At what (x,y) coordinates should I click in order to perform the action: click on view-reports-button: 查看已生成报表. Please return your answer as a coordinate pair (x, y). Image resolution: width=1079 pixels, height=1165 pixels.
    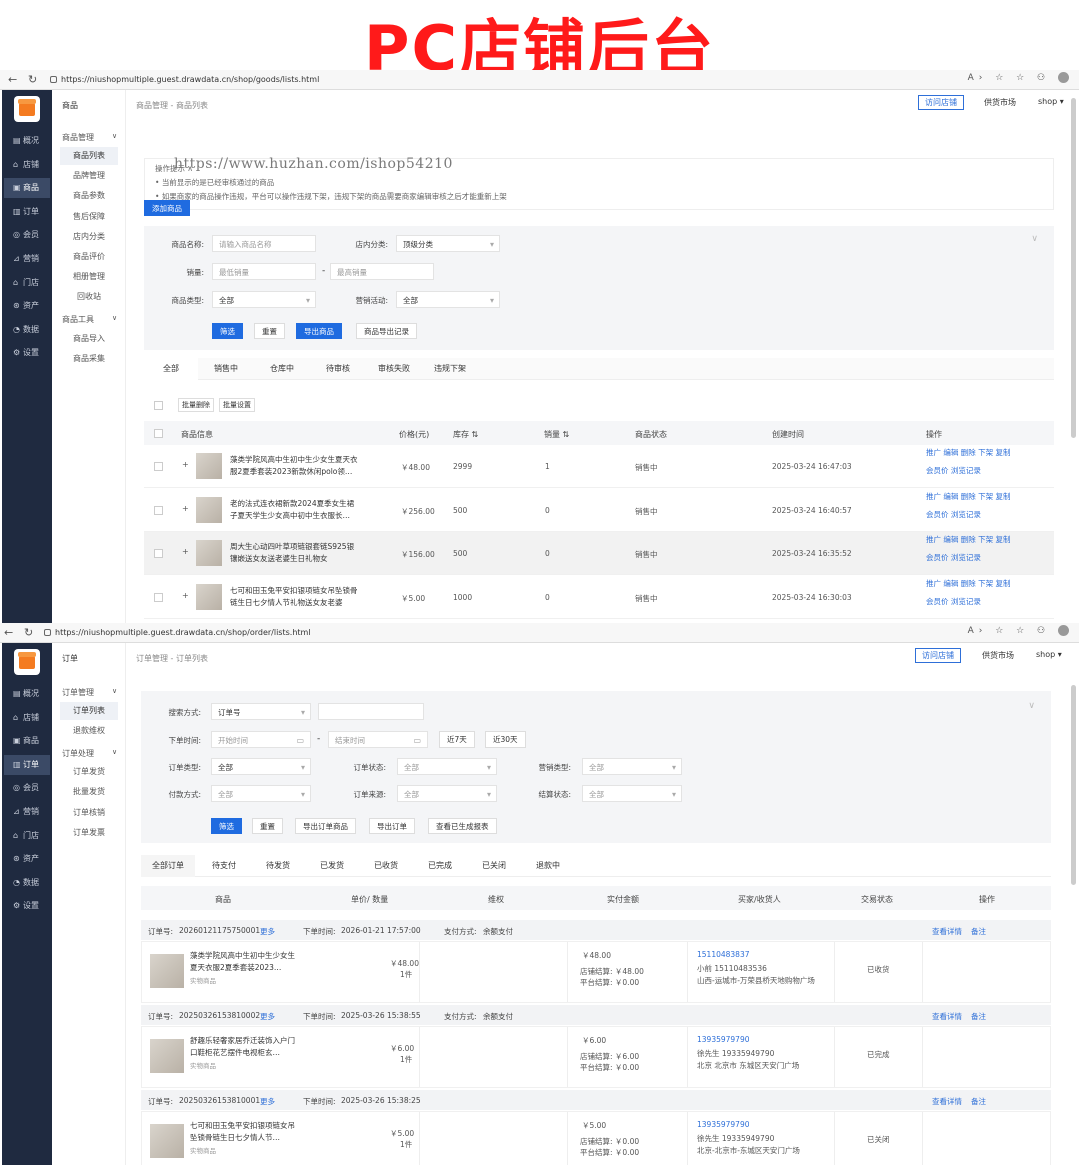
    Looking at the image, I should click on (462, 826).